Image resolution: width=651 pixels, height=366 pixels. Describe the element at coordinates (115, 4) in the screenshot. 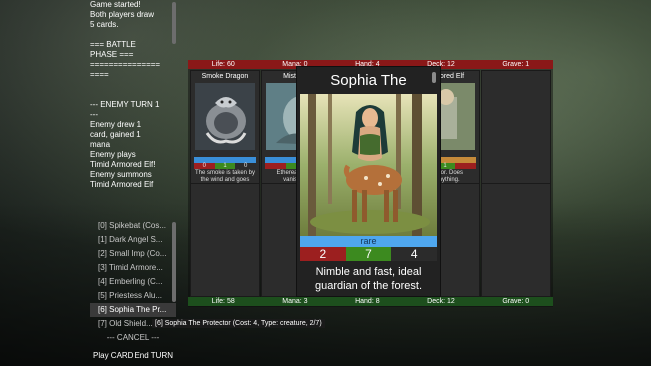

I see `log-line: Game started!` at that location.